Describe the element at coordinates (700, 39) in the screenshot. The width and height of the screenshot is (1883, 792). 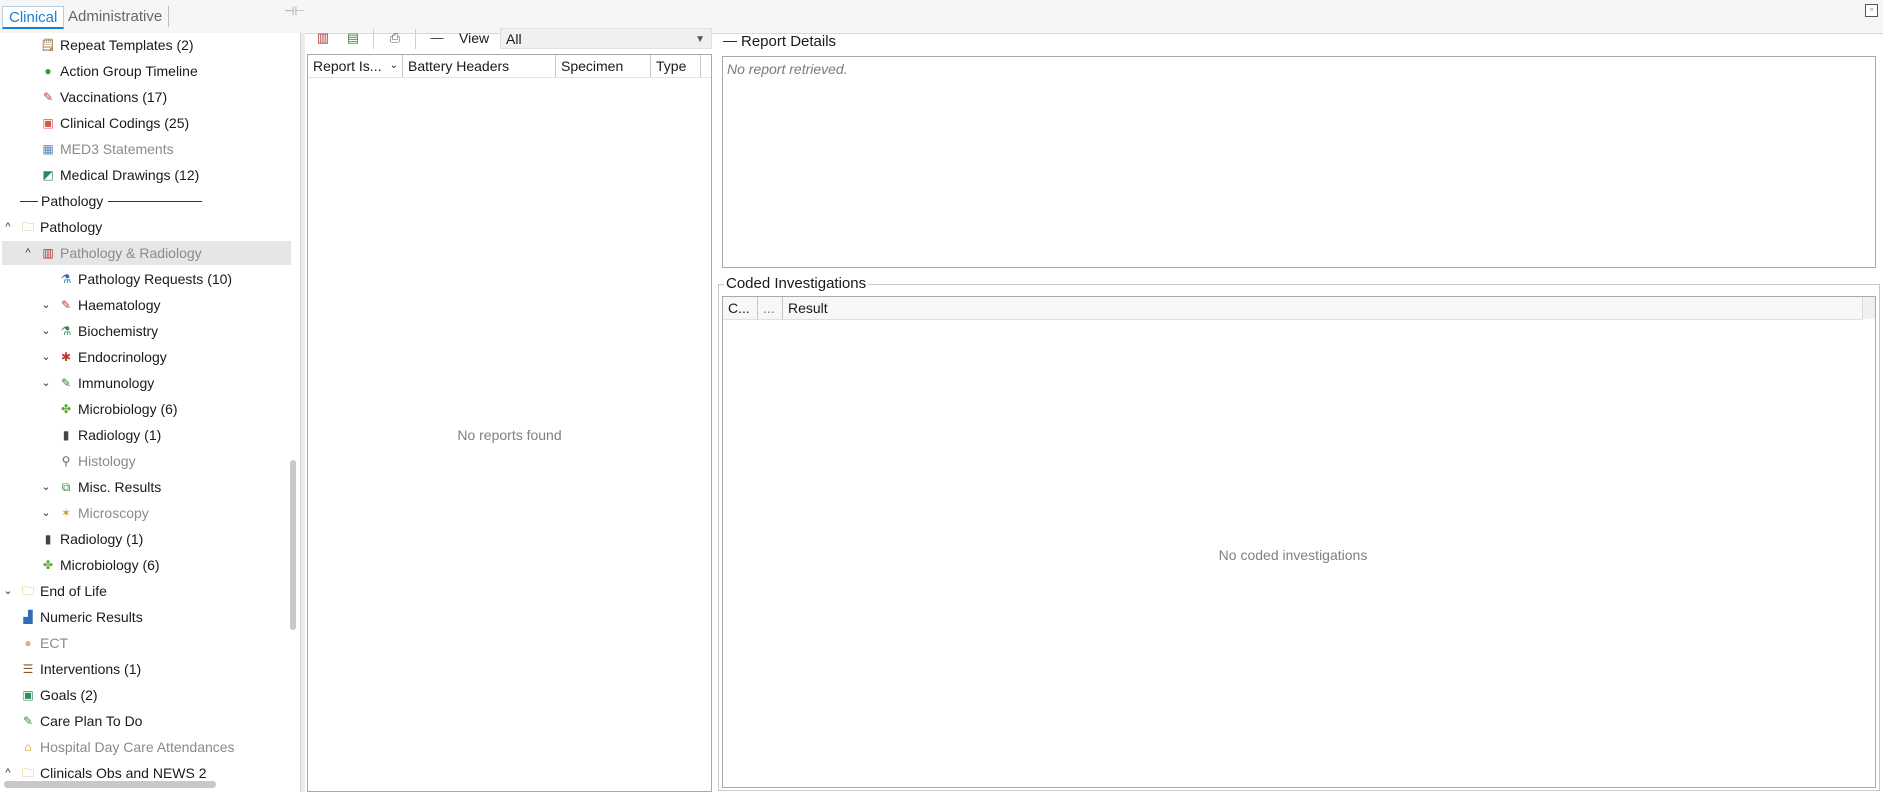
I see `chevron-down-icon: ▼` at that location.